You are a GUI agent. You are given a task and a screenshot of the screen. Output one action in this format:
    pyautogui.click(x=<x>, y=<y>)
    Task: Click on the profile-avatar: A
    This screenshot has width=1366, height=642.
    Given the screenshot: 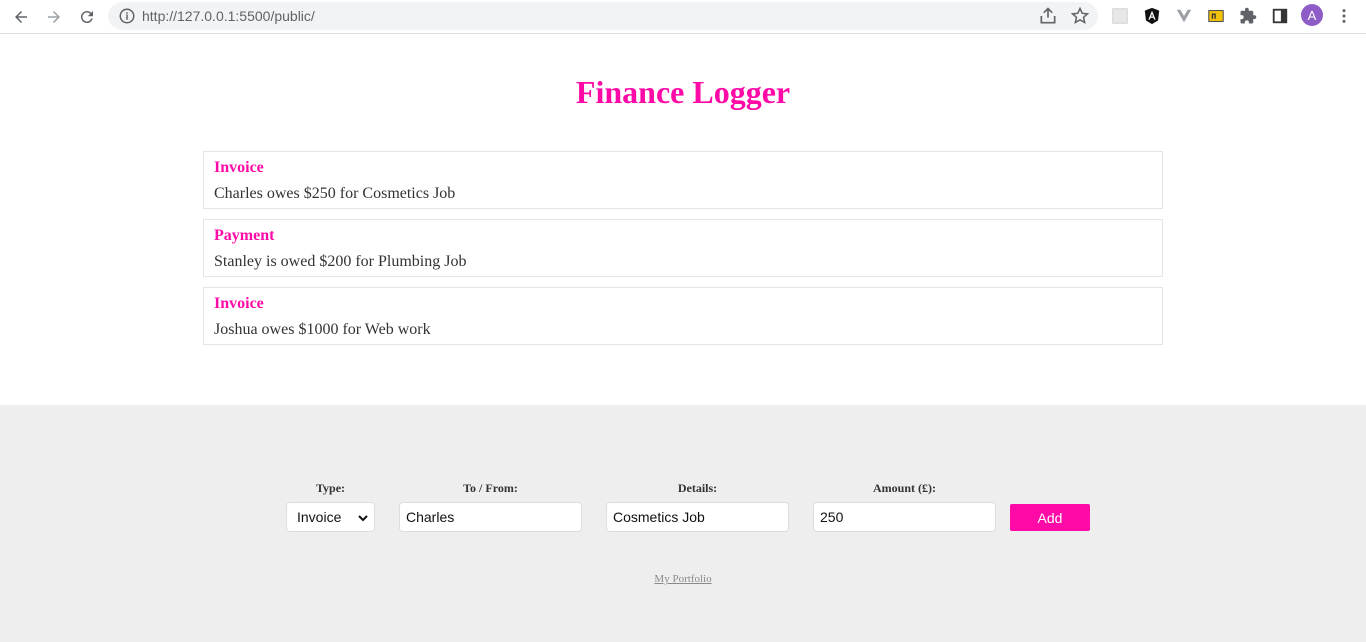 What is the action you would take?
    pyautogui.click(x=1312, y=15)
    